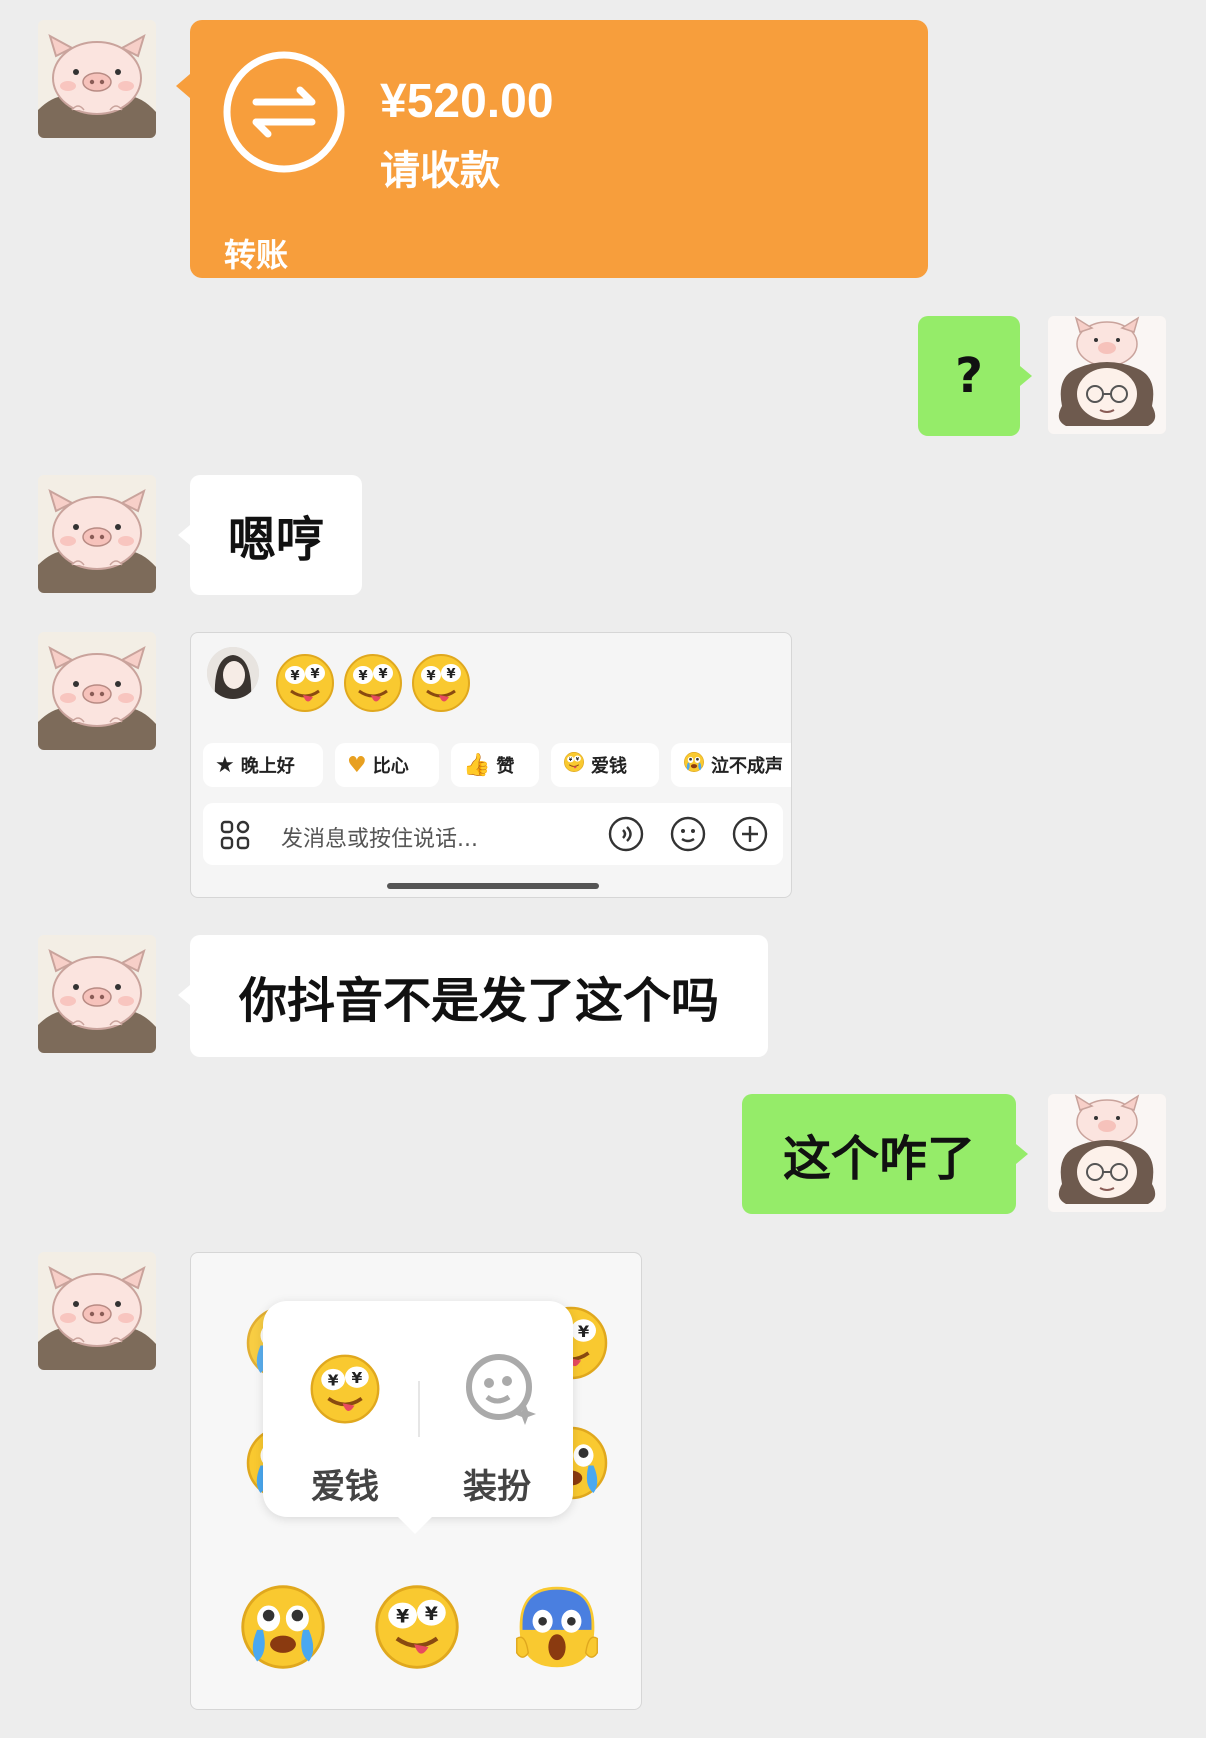  Describe the element at coordinates (267, 766) in the screenshot. I see `chip-label: 晚上好` at that location.